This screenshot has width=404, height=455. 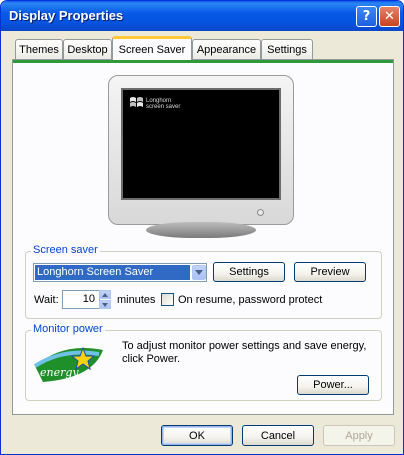 I want to click on screen-saver-group-label: Screen saver, so click(x=65, y=250).